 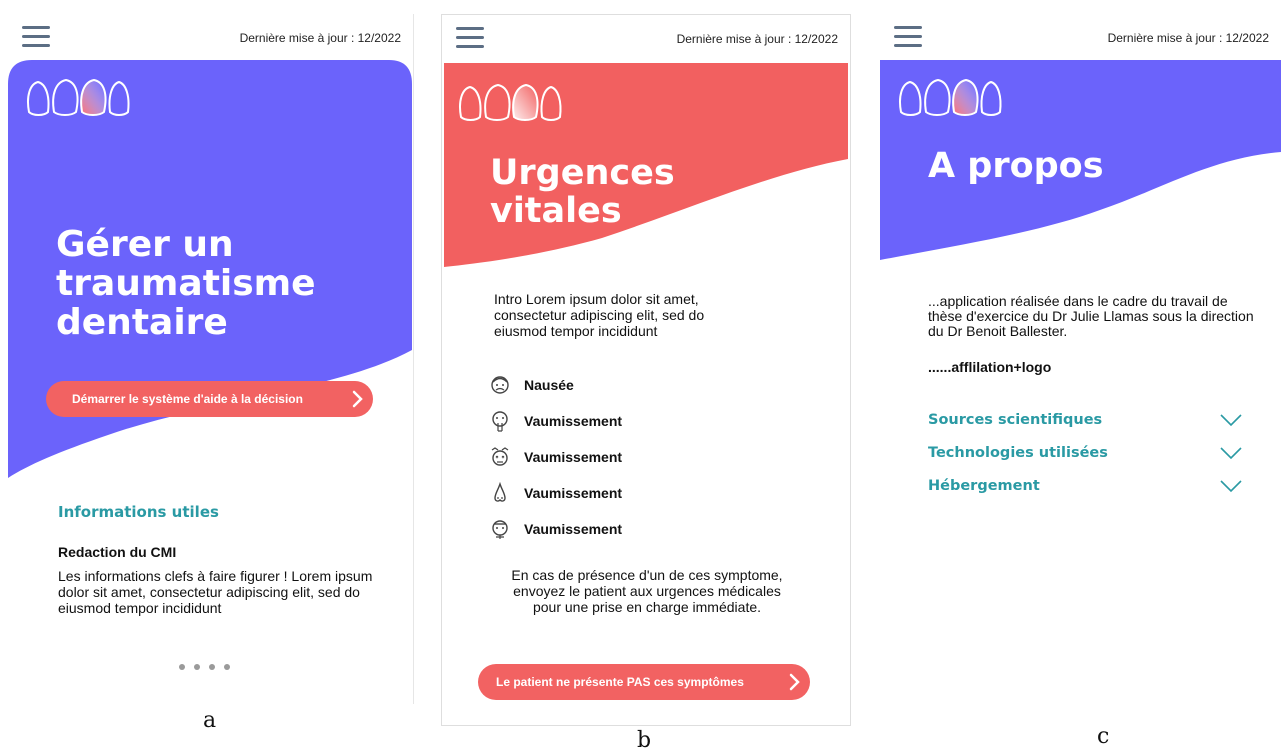 I want to click on start-decision-support-button: Démarrer le système d'aide à la décision, so click(x=209, y=399).